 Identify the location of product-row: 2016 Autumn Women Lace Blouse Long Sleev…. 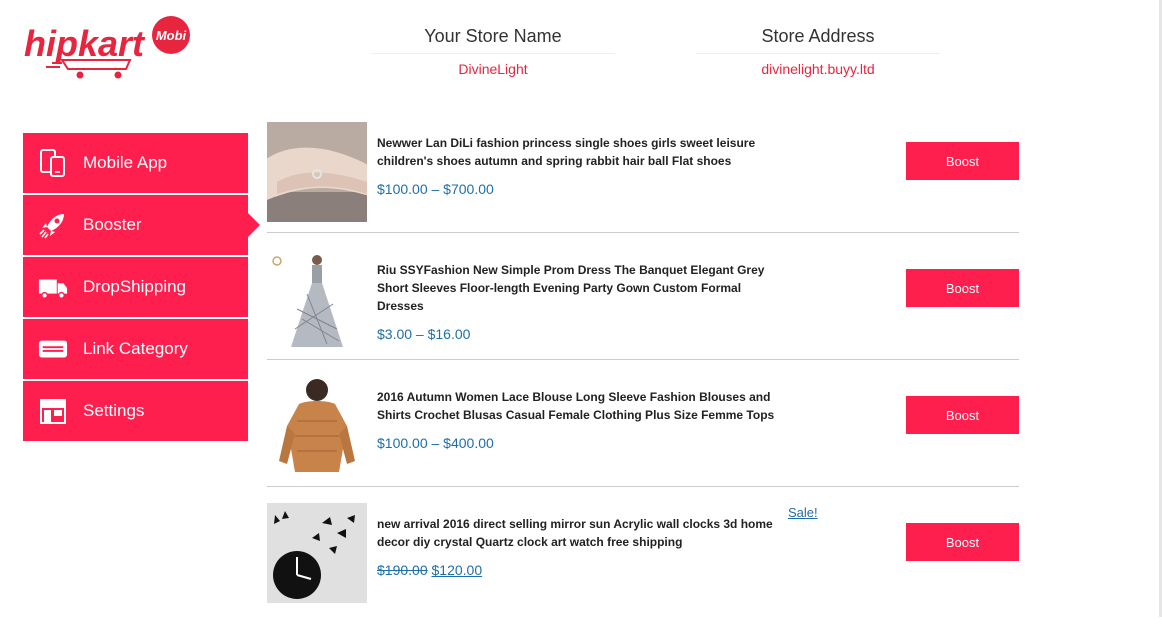
(643, 431).